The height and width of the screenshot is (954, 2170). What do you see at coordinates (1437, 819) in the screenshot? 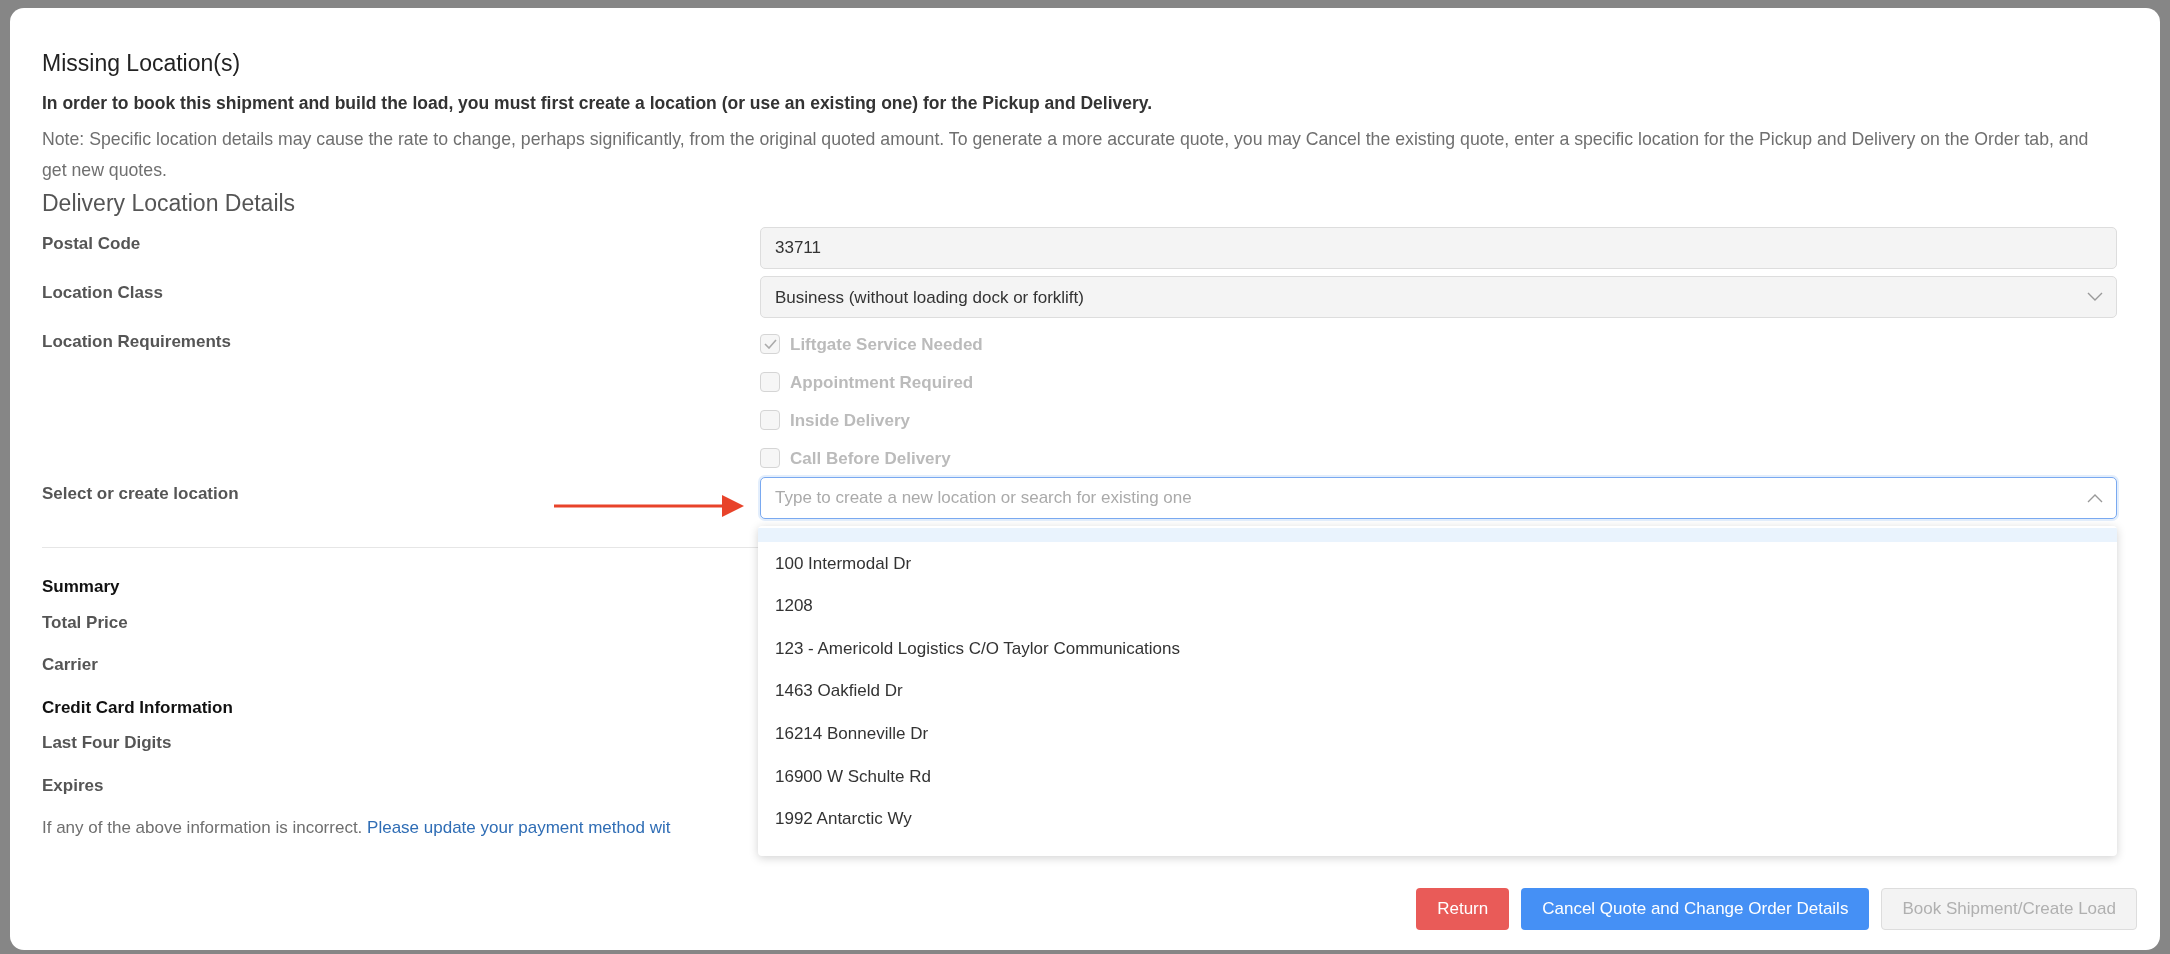
I see `dropdown-option: 1992 Antarctic Wy` at bounding box center [1437, 819].